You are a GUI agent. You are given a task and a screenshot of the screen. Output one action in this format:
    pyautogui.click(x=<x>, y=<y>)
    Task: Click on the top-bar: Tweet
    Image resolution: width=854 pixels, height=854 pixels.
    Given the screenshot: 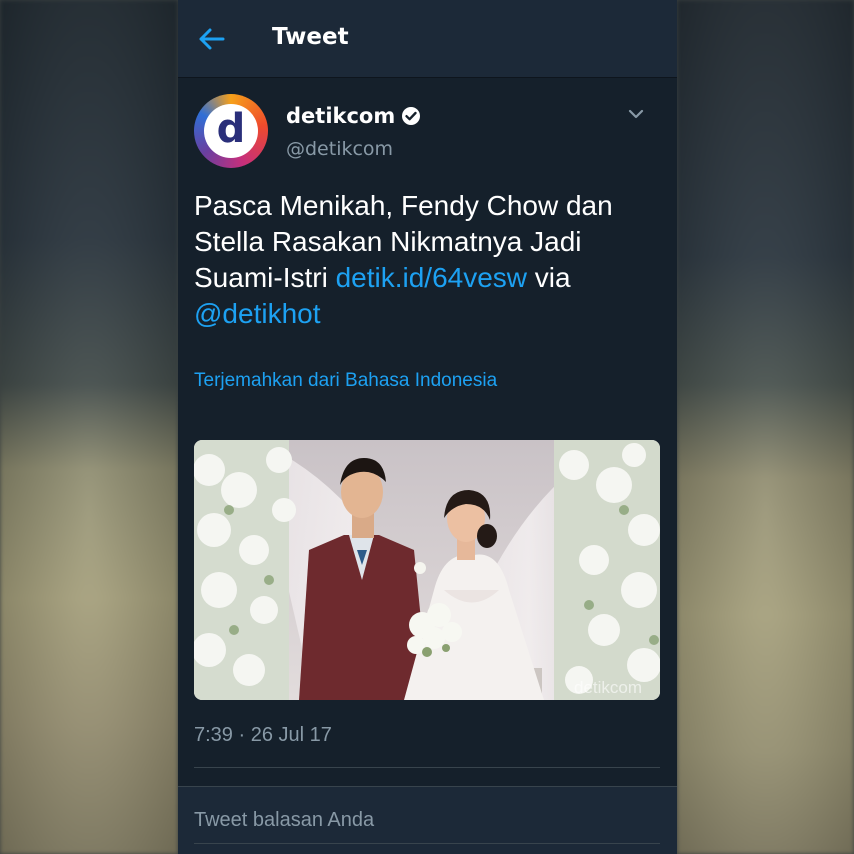 What is the action you would take?
    pyautogui.click(x=427, y=39)
    